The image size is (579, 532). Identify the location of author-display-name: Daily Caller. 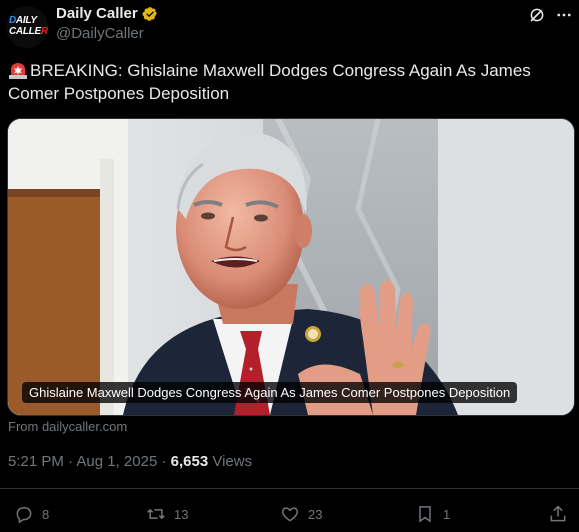
(97, 13).